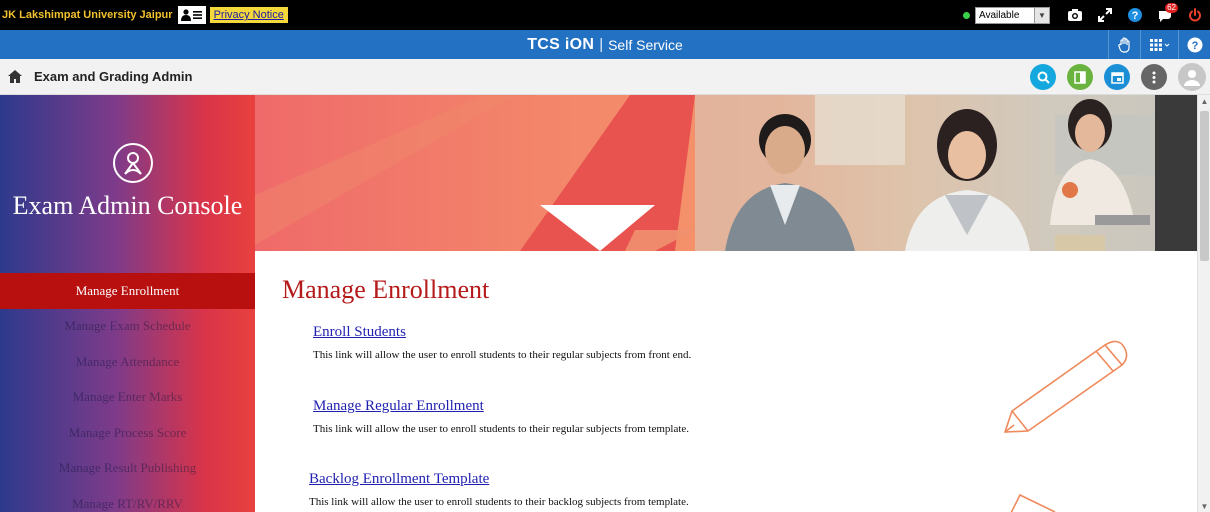  I want to click on enroll-students-link: Enroll Students, so click(359, 332).